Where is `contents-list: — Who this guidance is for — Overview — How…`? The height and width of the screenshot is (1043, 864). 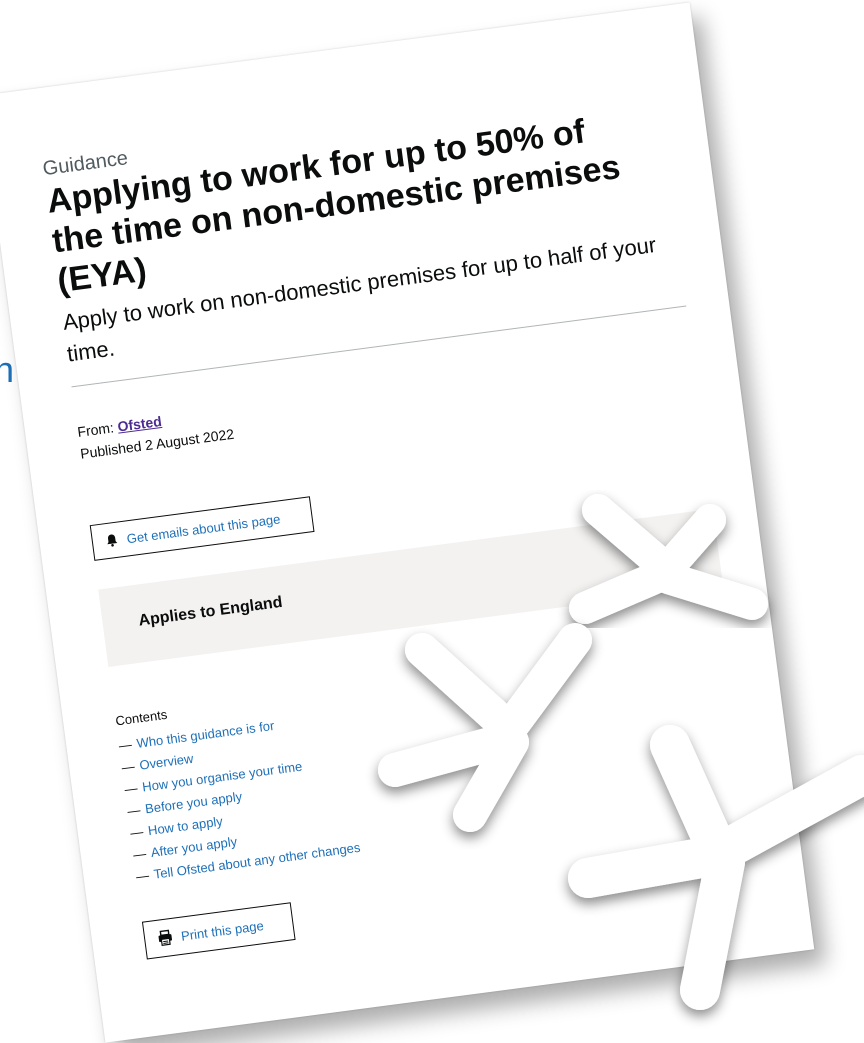
contents-list: — Who this guidance is for — Overview — How… is located at coordinates (239, 797).